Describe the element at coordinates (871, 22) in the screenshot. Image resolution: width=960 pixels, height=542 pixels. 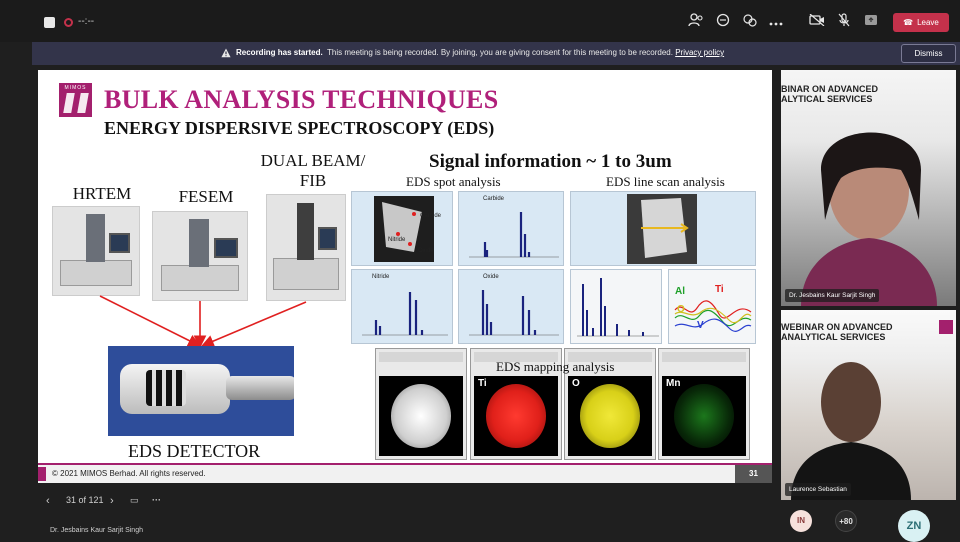
I see `share-tray-icon` at that location.